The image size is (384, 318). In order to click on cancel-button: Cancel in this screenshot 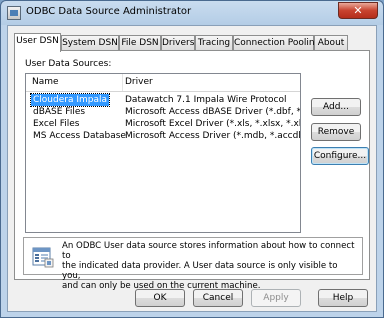, I will do `click(218, 298)`.